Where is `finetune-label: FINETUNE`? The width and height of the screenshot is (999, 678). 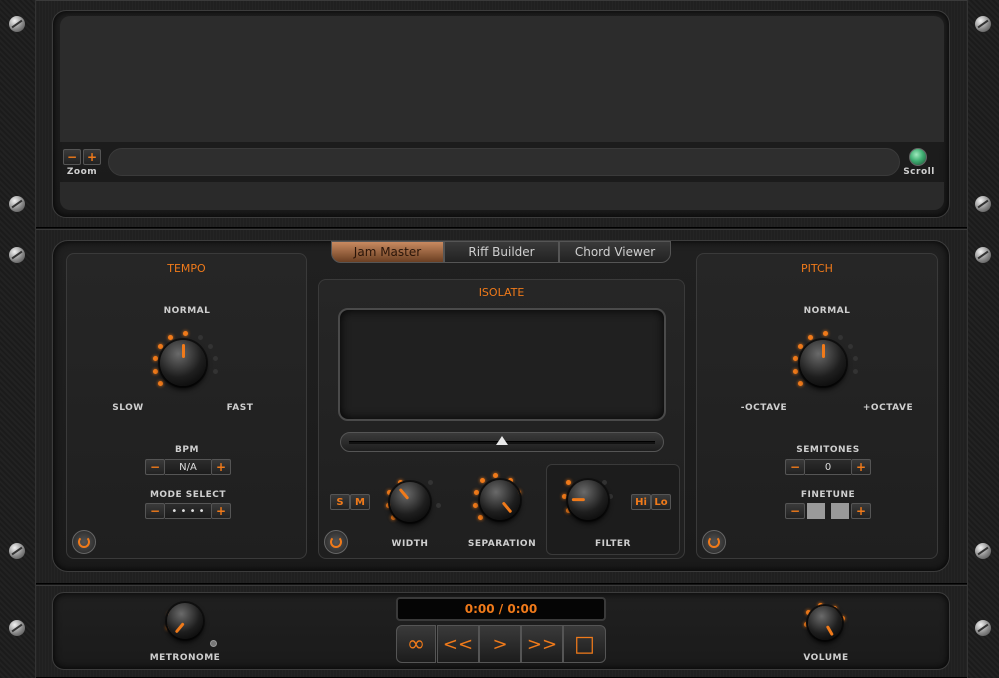
finetune-label: FINETUNE is located at coordinates (828, 495).